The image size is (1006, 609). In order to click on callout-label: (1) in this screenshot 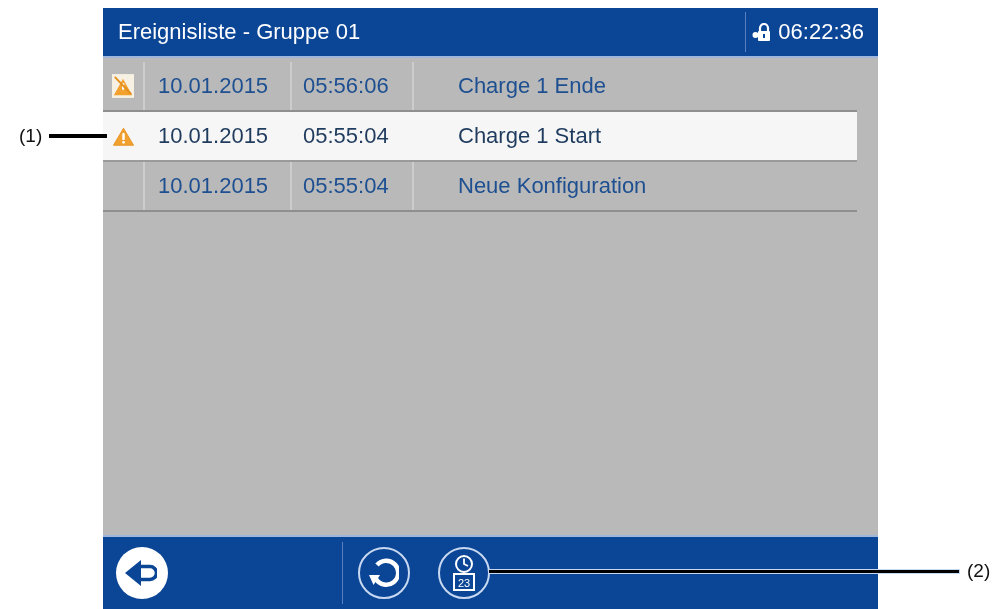, I will do `click(31, 136)`.